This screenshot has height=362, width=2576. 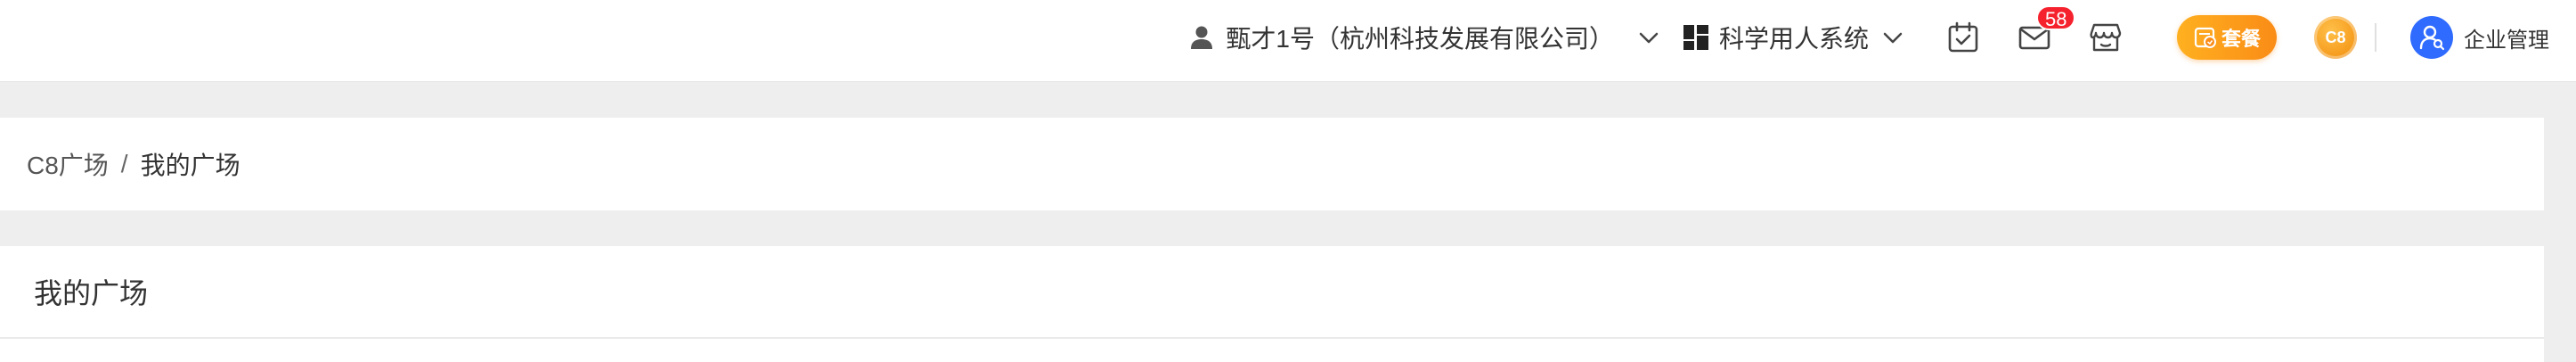 I want to click on plan-button: 套餐, so click(x=2227, y=37).